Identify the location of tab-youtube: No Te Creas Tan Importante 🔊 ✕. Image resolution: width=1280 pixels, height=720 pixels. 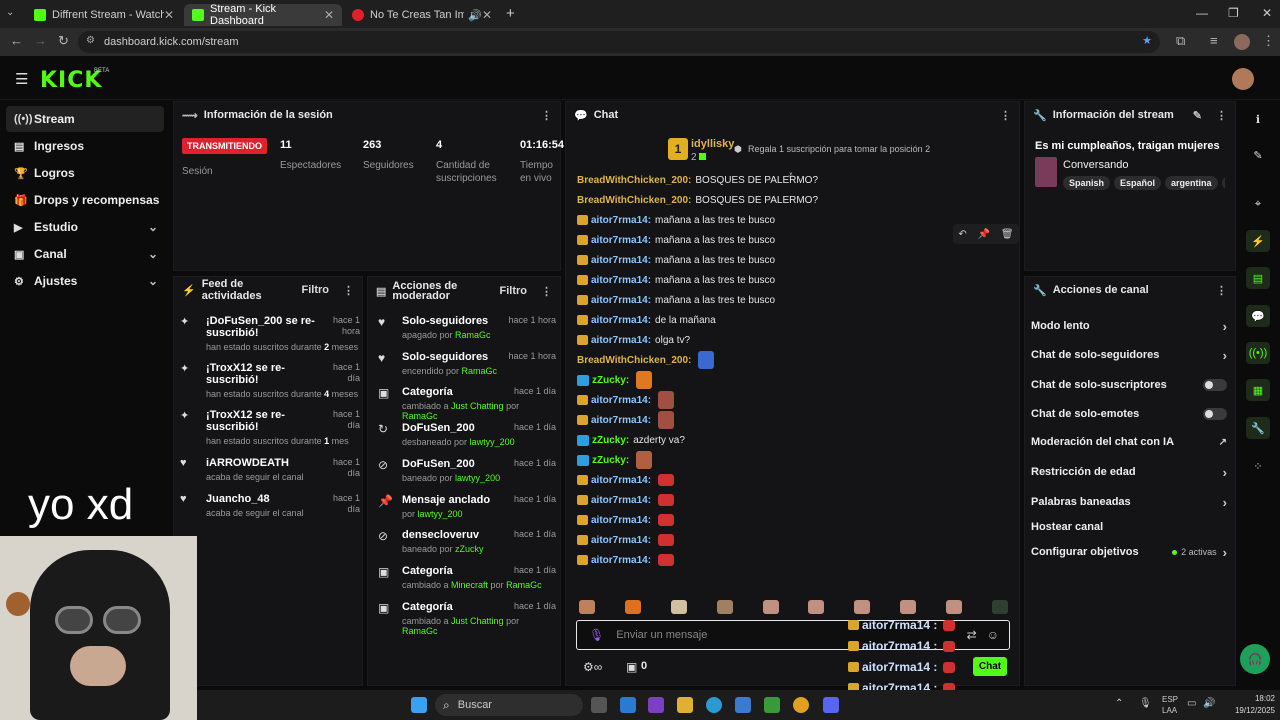
(422, 15).